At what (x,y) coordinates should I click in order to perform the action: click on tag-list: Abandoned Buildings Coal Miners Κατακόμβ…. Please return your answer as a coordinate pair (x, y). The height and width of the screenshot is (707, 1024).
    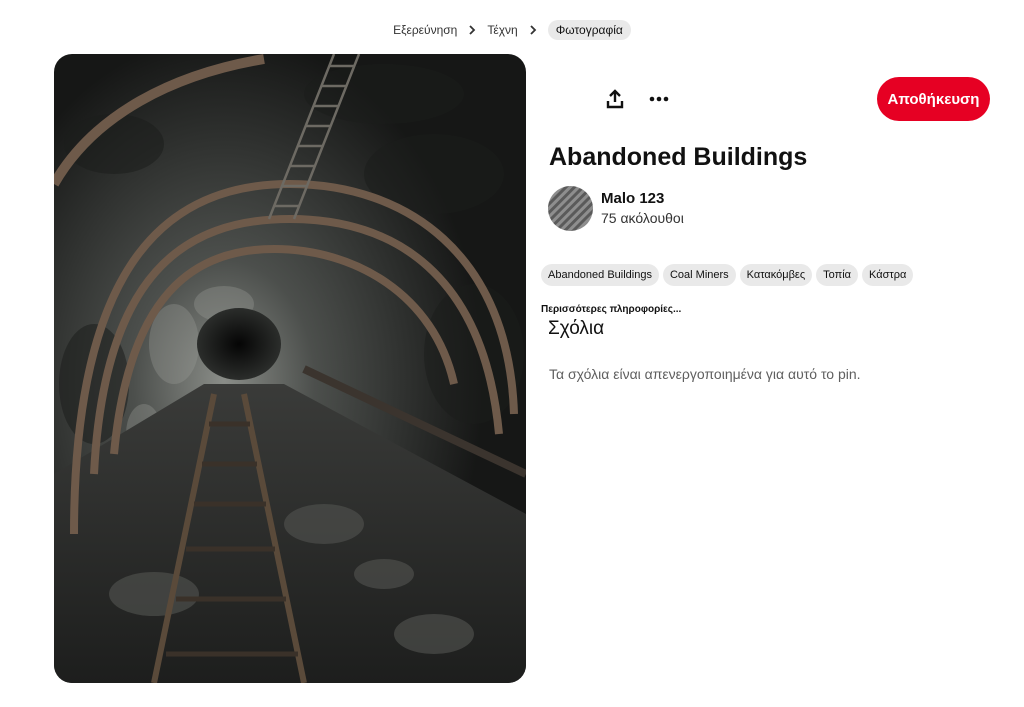
    Looking at the image, I should click on (727, 275).